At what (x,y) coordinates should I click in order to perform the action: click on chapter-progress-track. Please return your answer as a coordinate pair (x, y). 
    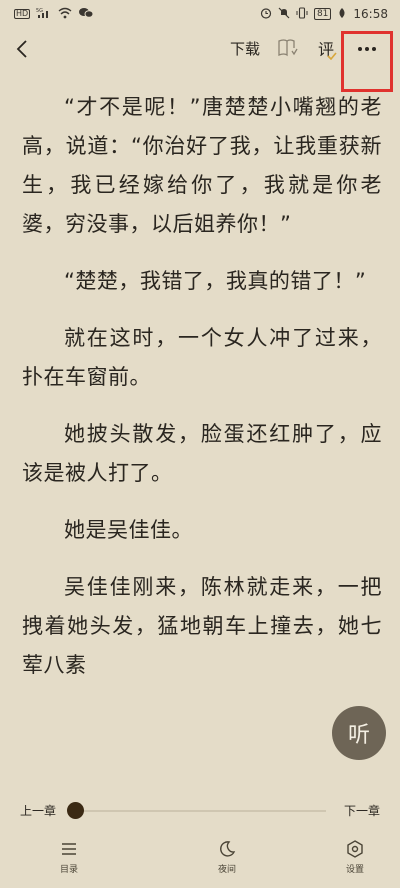
    Looking at the image, I should click on (199, 811).